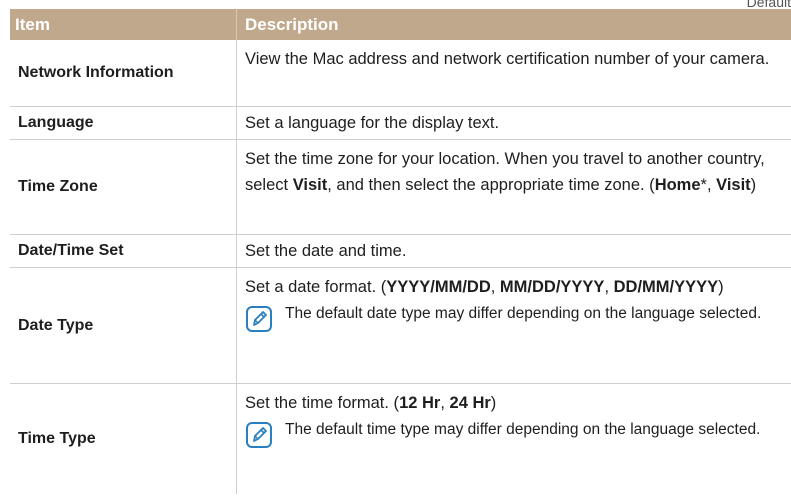 The height and width of the screenshot is (497, 791). I want to click on table-row-date-time-set: Date/Time Set Set the date and time., so click(400, 251).